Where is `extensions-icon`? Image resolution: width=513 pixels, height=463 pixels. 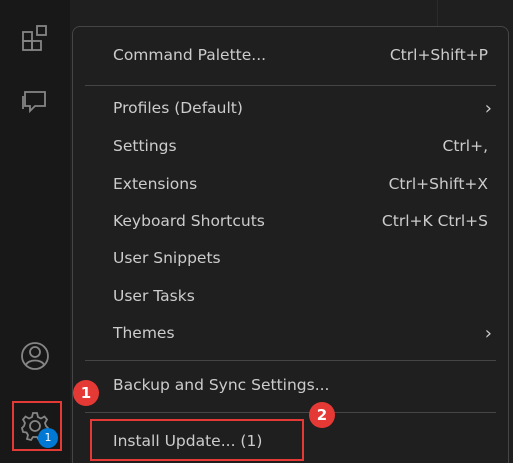
extensions-icon is located at coordinates (35, 38).